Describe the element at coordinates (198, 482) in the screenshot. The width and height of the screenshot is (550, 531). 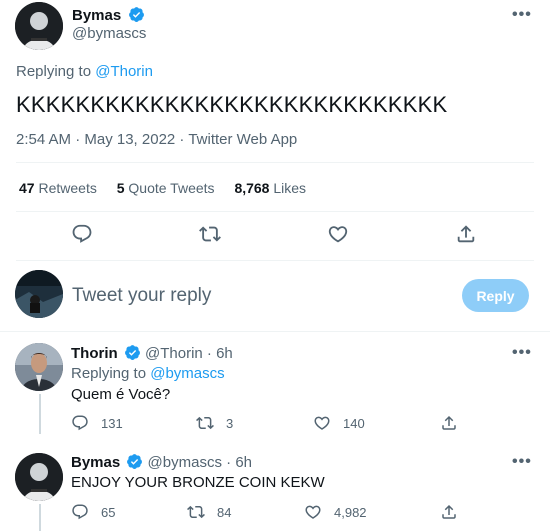
I see `reply-text: ENJOY YOUR BRONZE COIN KEKW` at that location.